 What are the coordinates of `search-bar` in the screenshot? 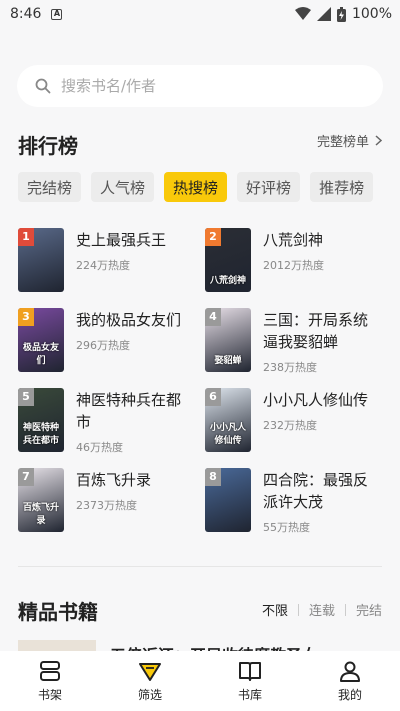 It's located at (200, 86).